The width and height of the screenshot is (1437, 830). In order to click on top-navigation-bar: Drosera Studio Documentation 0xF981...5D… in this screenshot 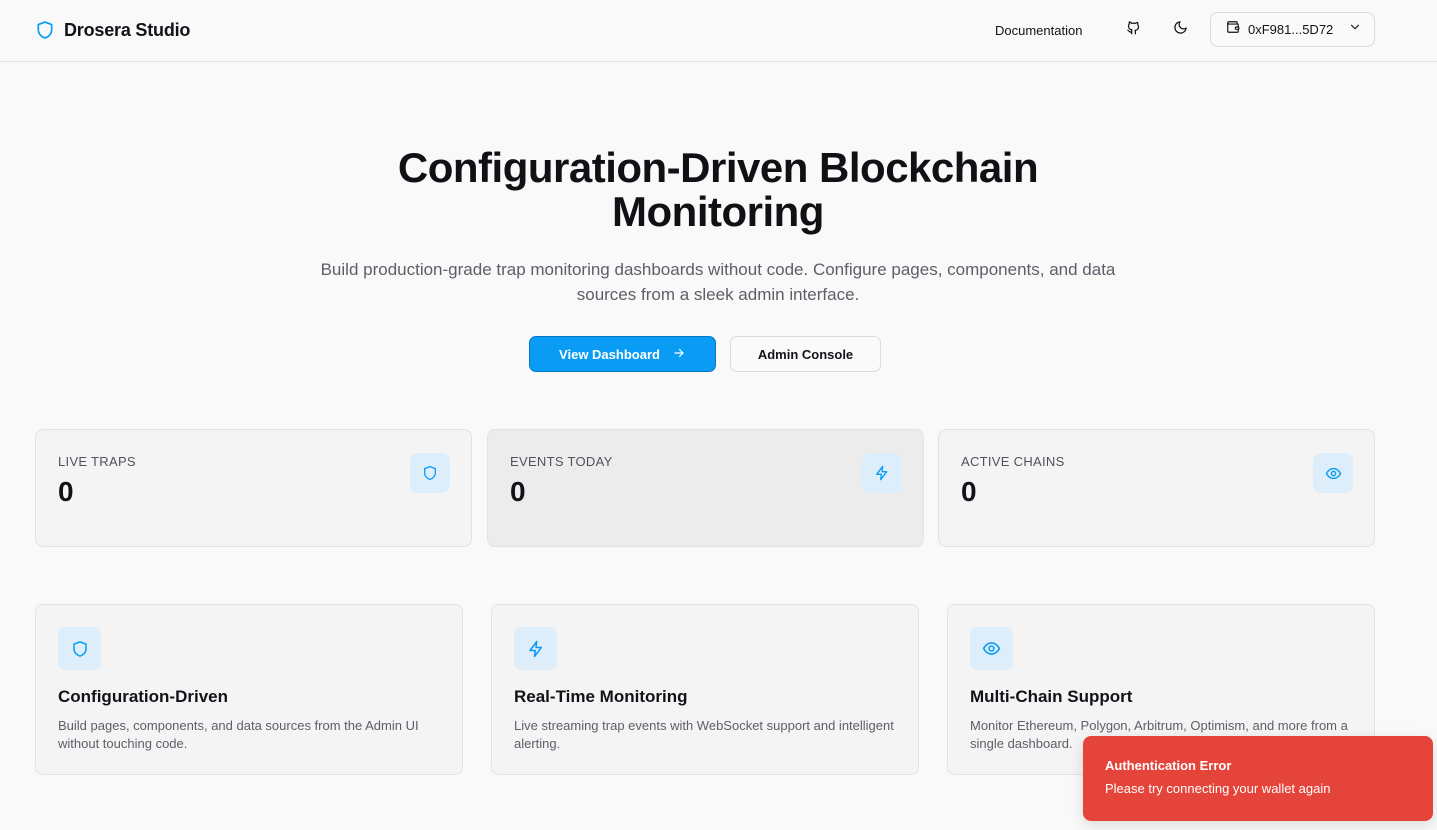, I will do `click(718, 31)`.